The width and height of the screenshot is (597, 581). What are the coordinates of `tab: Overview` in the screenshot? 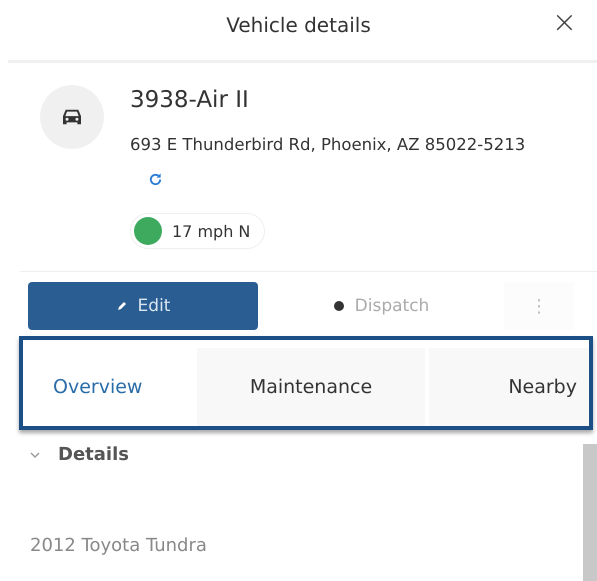 It's located at (108, 387).